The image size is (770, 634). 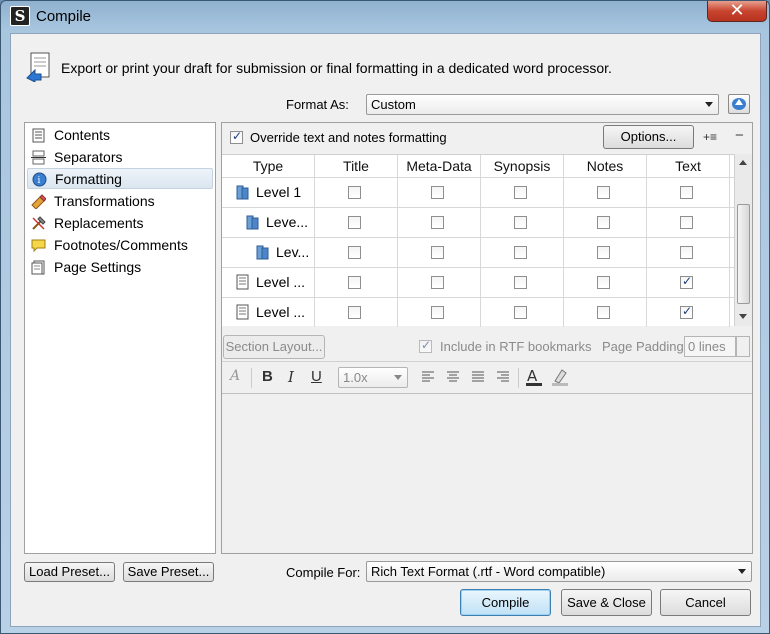 I want to click on bold-button: B, so click(x=267, y=376).